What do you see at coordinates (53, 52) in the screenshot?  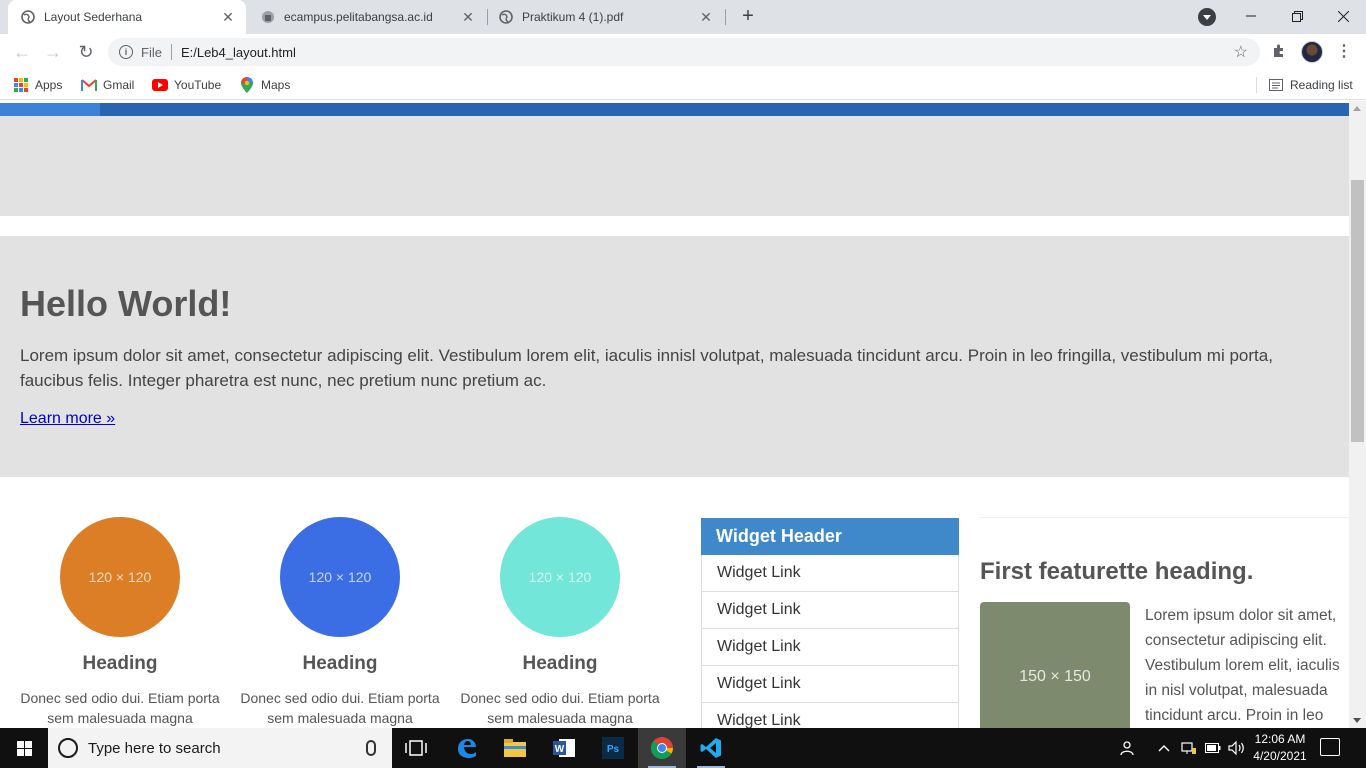 I see `forward-arrow-icon: →` at bounding box center [53, 52].